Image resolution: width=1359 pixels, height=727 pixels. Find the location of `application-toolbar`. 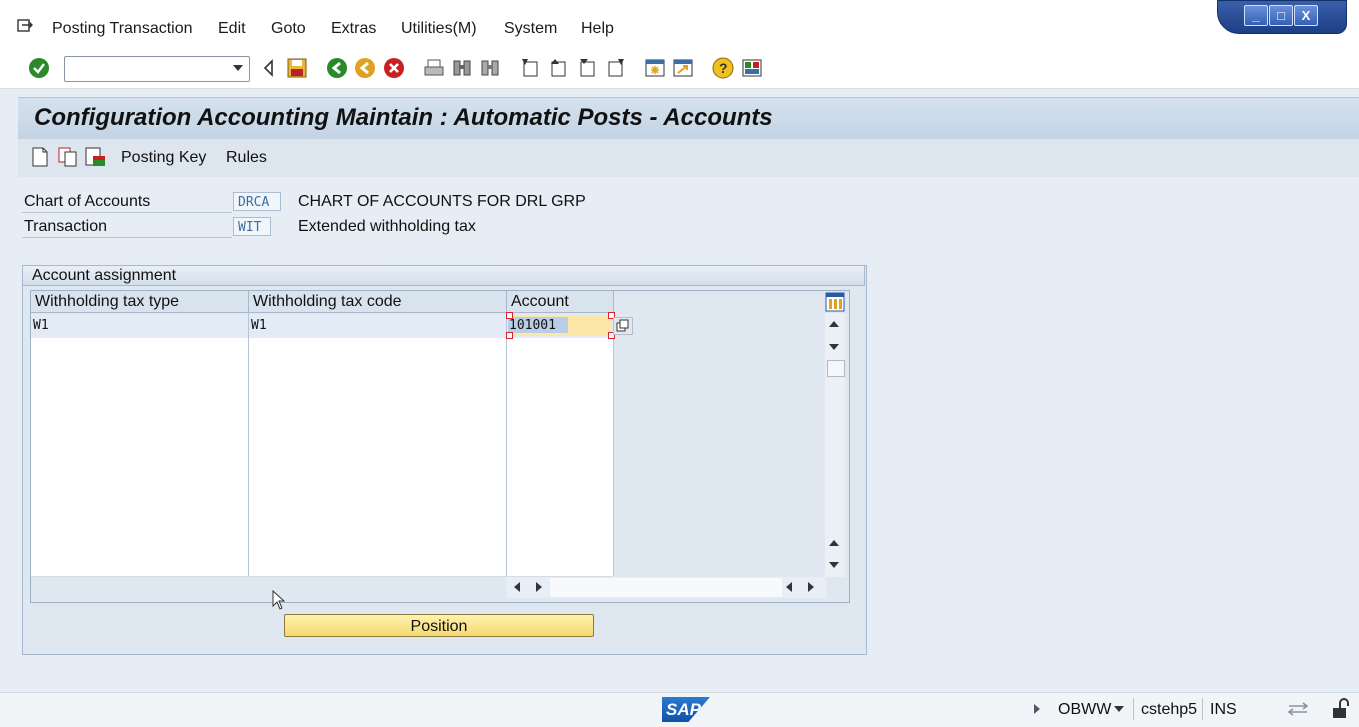

application-toolbar is located at coordinates (688, 158).